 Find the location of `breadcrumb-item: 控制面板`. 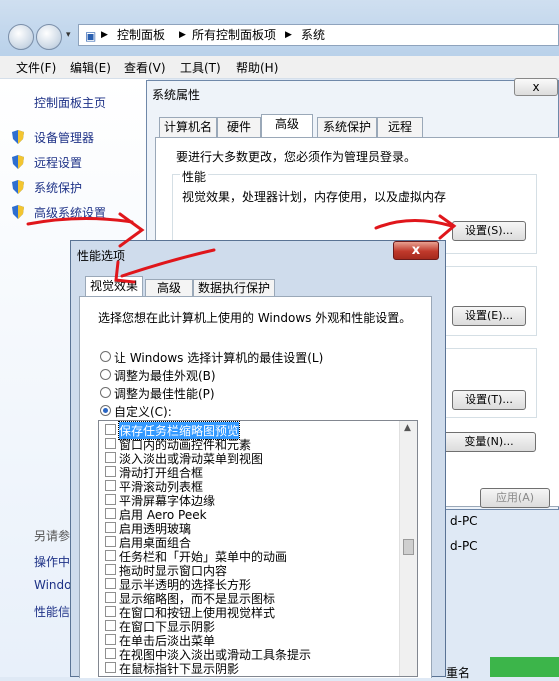

breadcrumb-item: 控制面板 is located at coordinates (141, 35).